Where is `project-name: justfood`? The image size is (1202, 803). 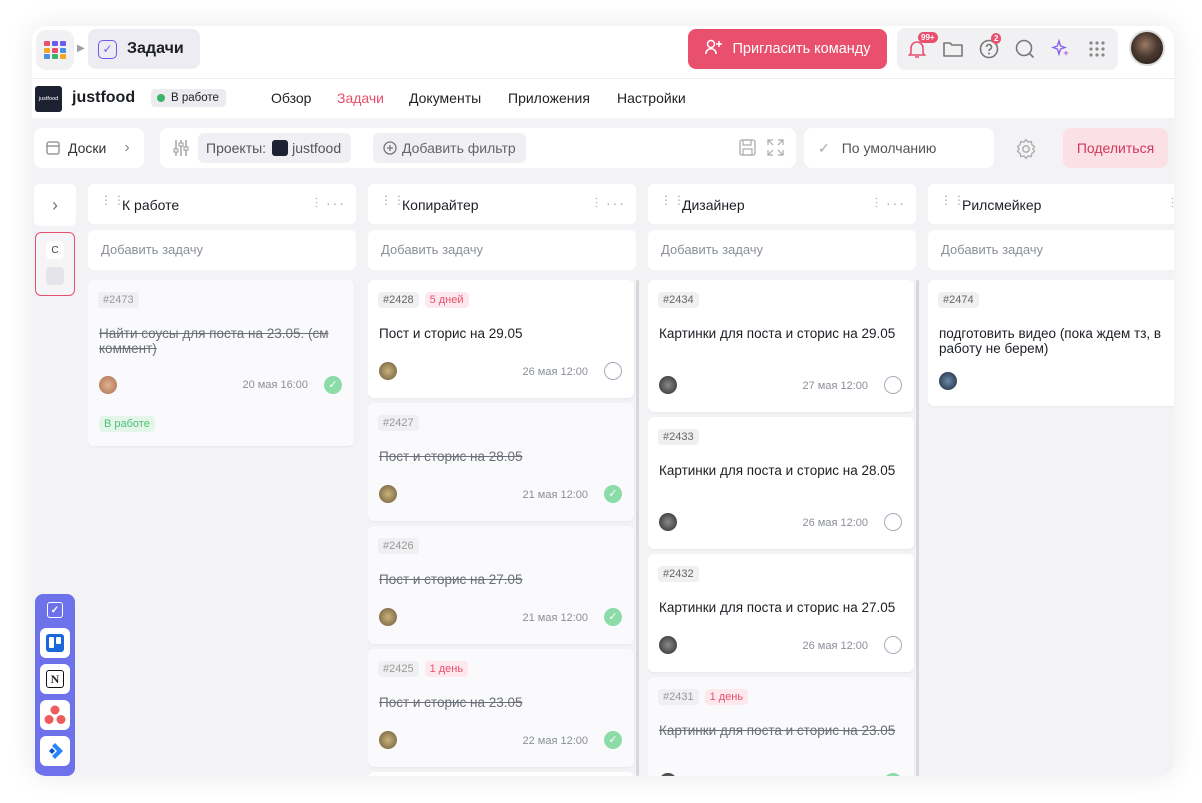 project-name: justfood is located at coordinates (103, 98).